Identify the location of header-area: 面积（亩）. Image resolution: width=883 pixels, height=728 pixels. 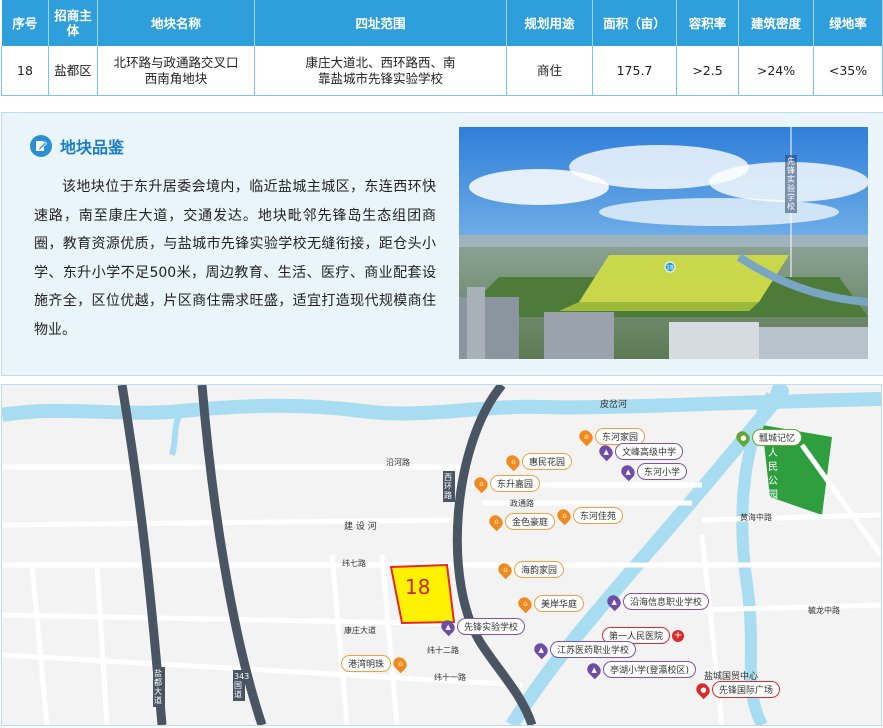
(634, 23).